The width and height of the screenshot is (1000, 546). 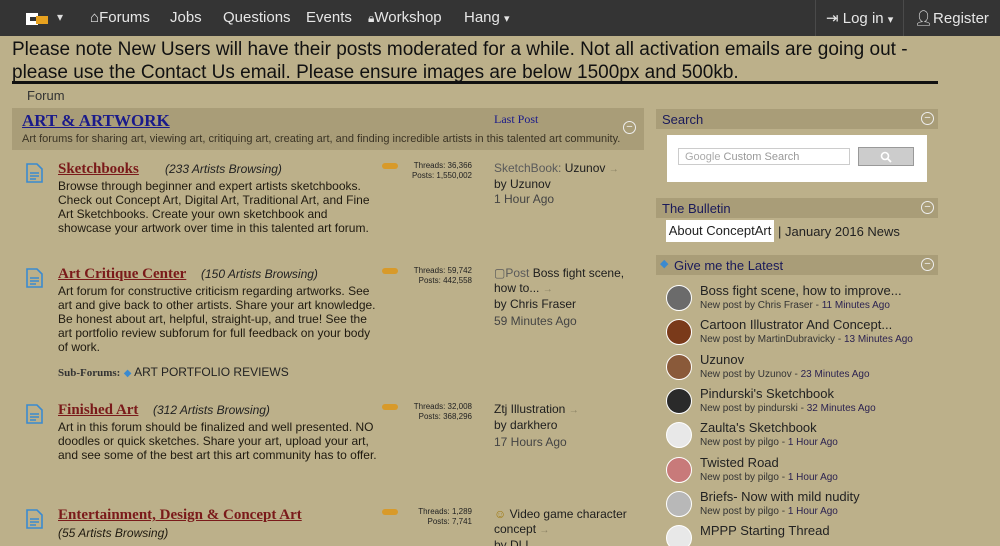 I want to click on latest-item-title: Twisted Road, so click(x=739, y=462).